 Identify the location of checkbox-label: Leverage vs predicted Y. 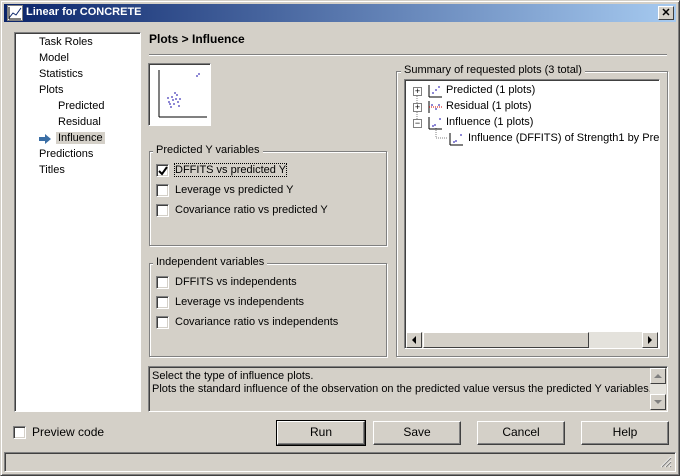
(234, 190).